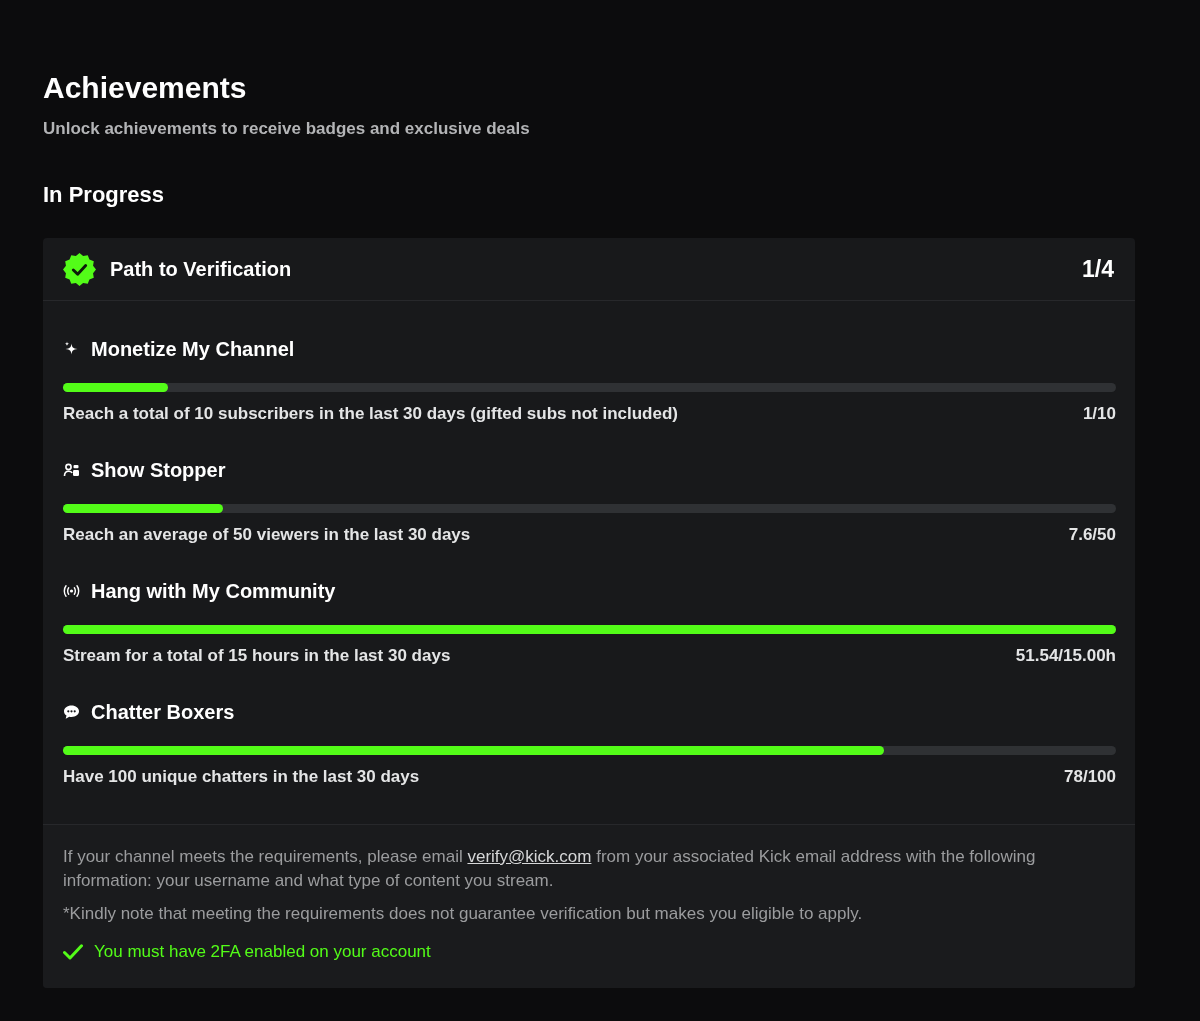 Image resolution: width=1200 pixels, height=1021 pixels. What do you see at coordinates (193, 349) in the screenshot?
I see `achievement-title: Monetize My Channel` at bounding box center [193, 349].